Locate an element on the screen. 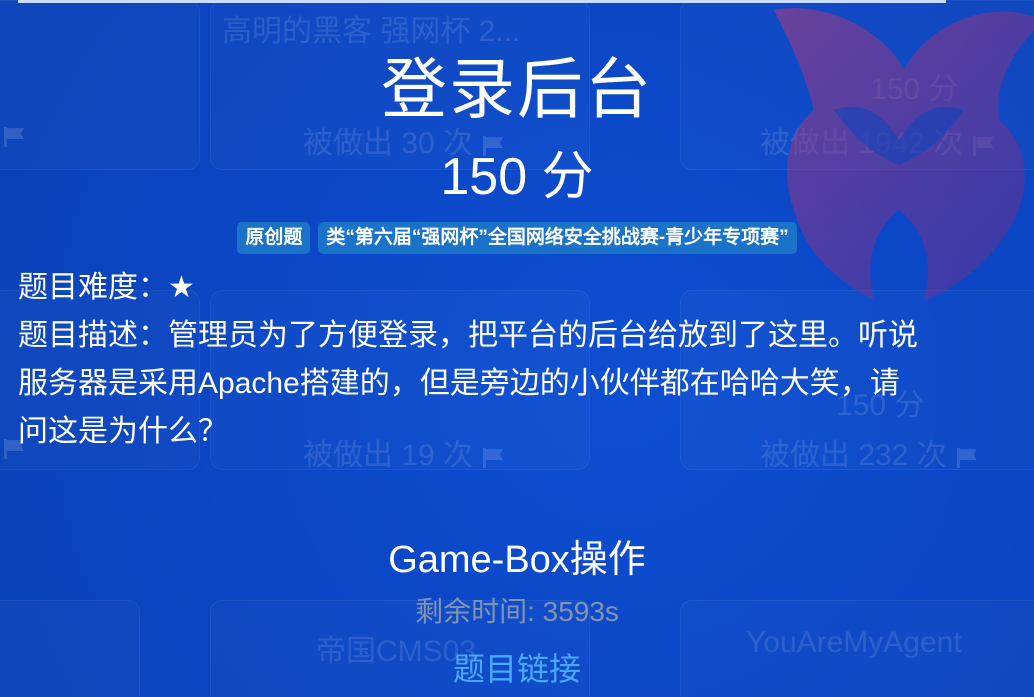 The image size is (1034, 697). tag-category: 类“第六届“强网杯”全国网络安全挑战赛-青少年专项赛” is located at coordinates (557, 238).